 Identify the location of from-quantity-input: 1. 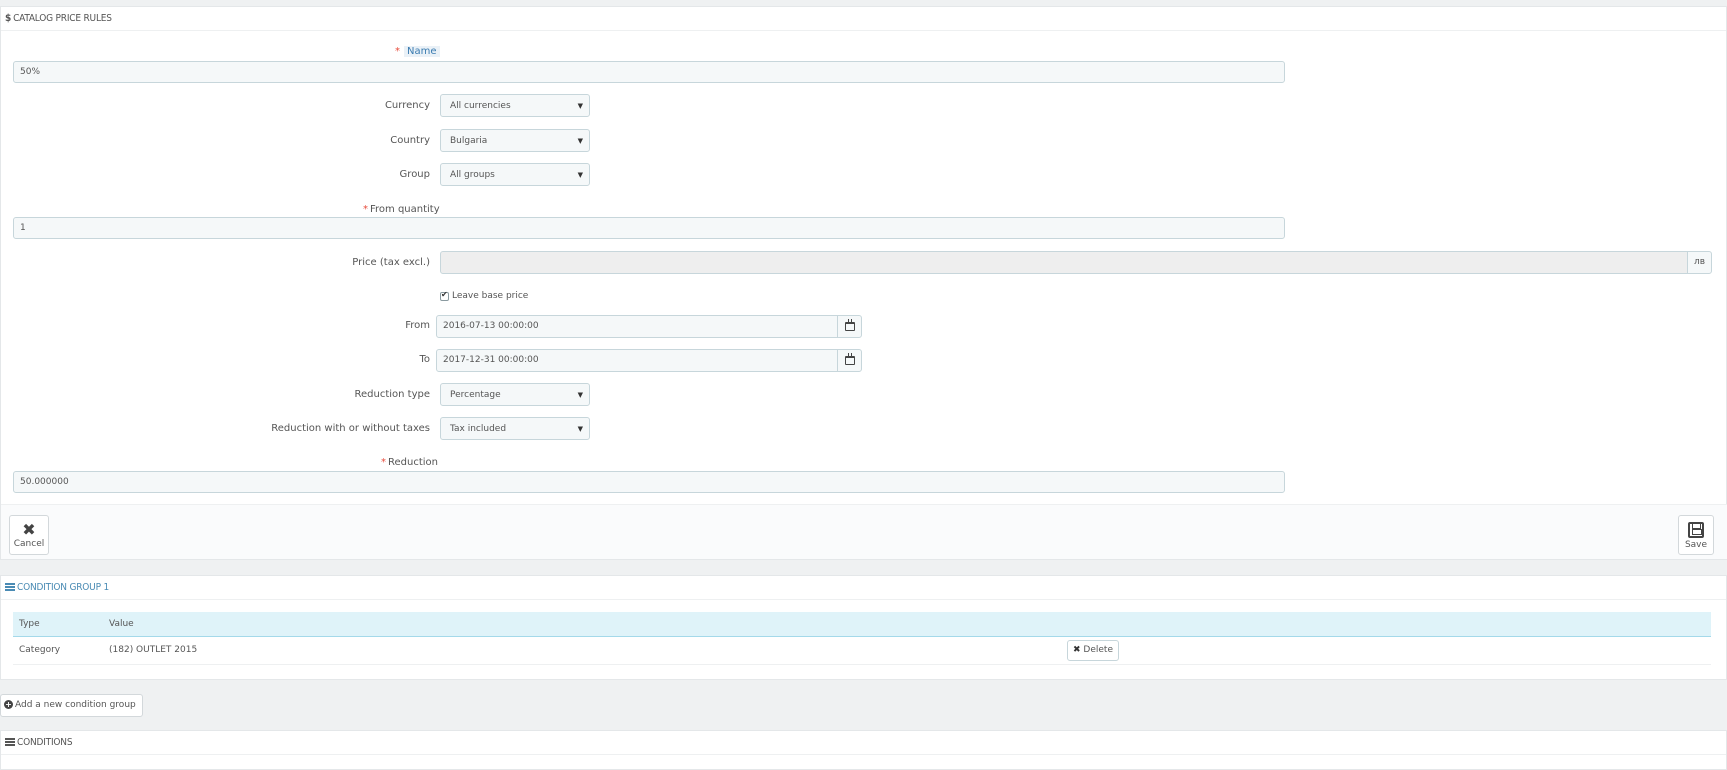
(649, 228).